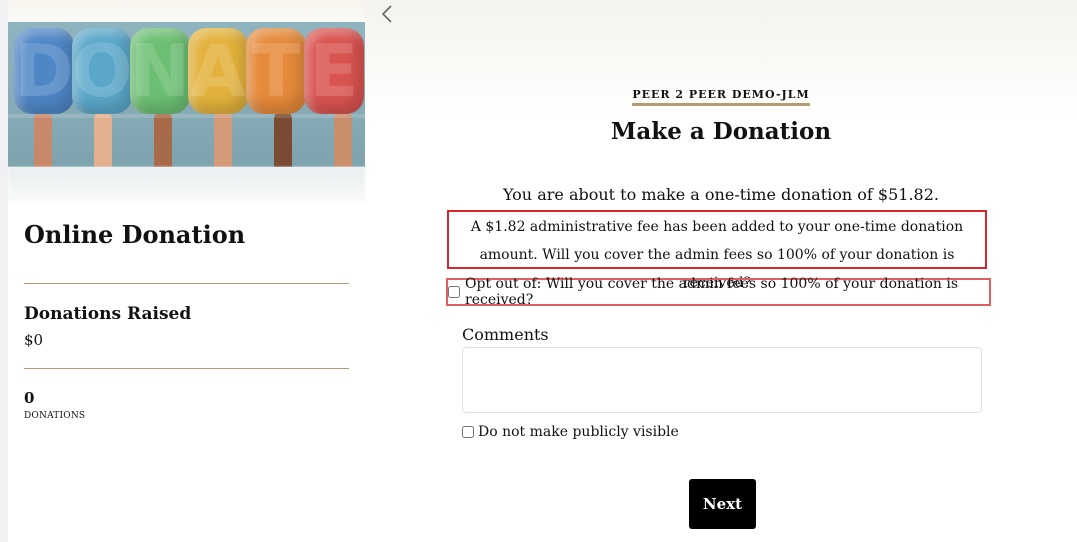 The image size is (1077, 542). What do you see at coordinates (468, 432) in the screenshot?
I see `private-checkbox` at bounding box center [468, 432].